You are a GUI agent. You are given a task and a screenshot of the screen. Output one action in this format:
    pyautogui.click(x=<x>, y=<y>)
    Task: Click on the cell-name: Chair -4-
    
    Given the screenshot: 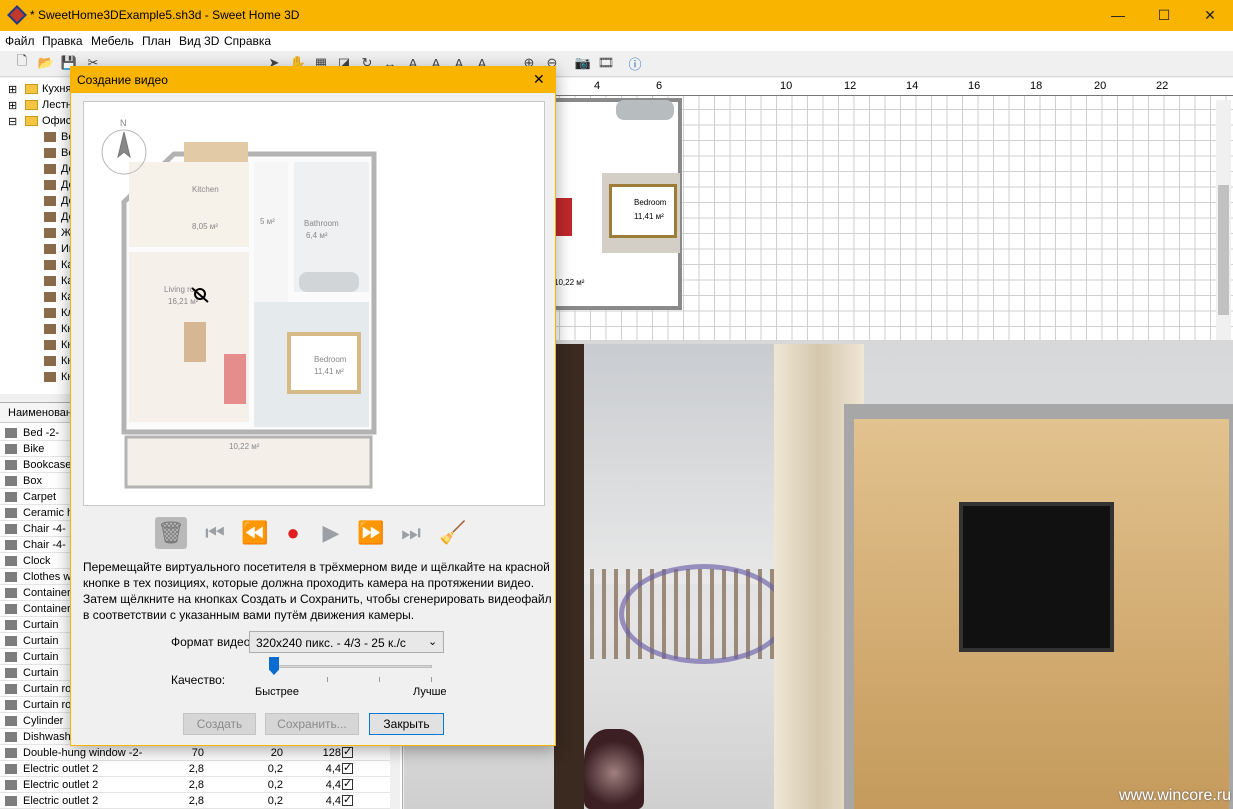 What is the action you would take?
    pyautogui.click(x=44, y=545)
    